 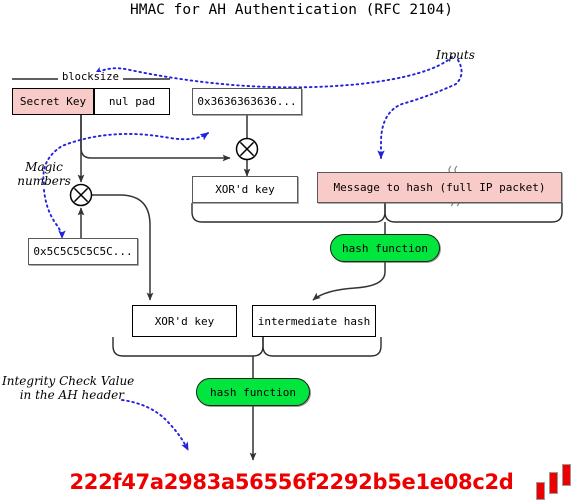 I want to click on outer-xord-key-box: XOR'd key, so click(x=184, y=321).